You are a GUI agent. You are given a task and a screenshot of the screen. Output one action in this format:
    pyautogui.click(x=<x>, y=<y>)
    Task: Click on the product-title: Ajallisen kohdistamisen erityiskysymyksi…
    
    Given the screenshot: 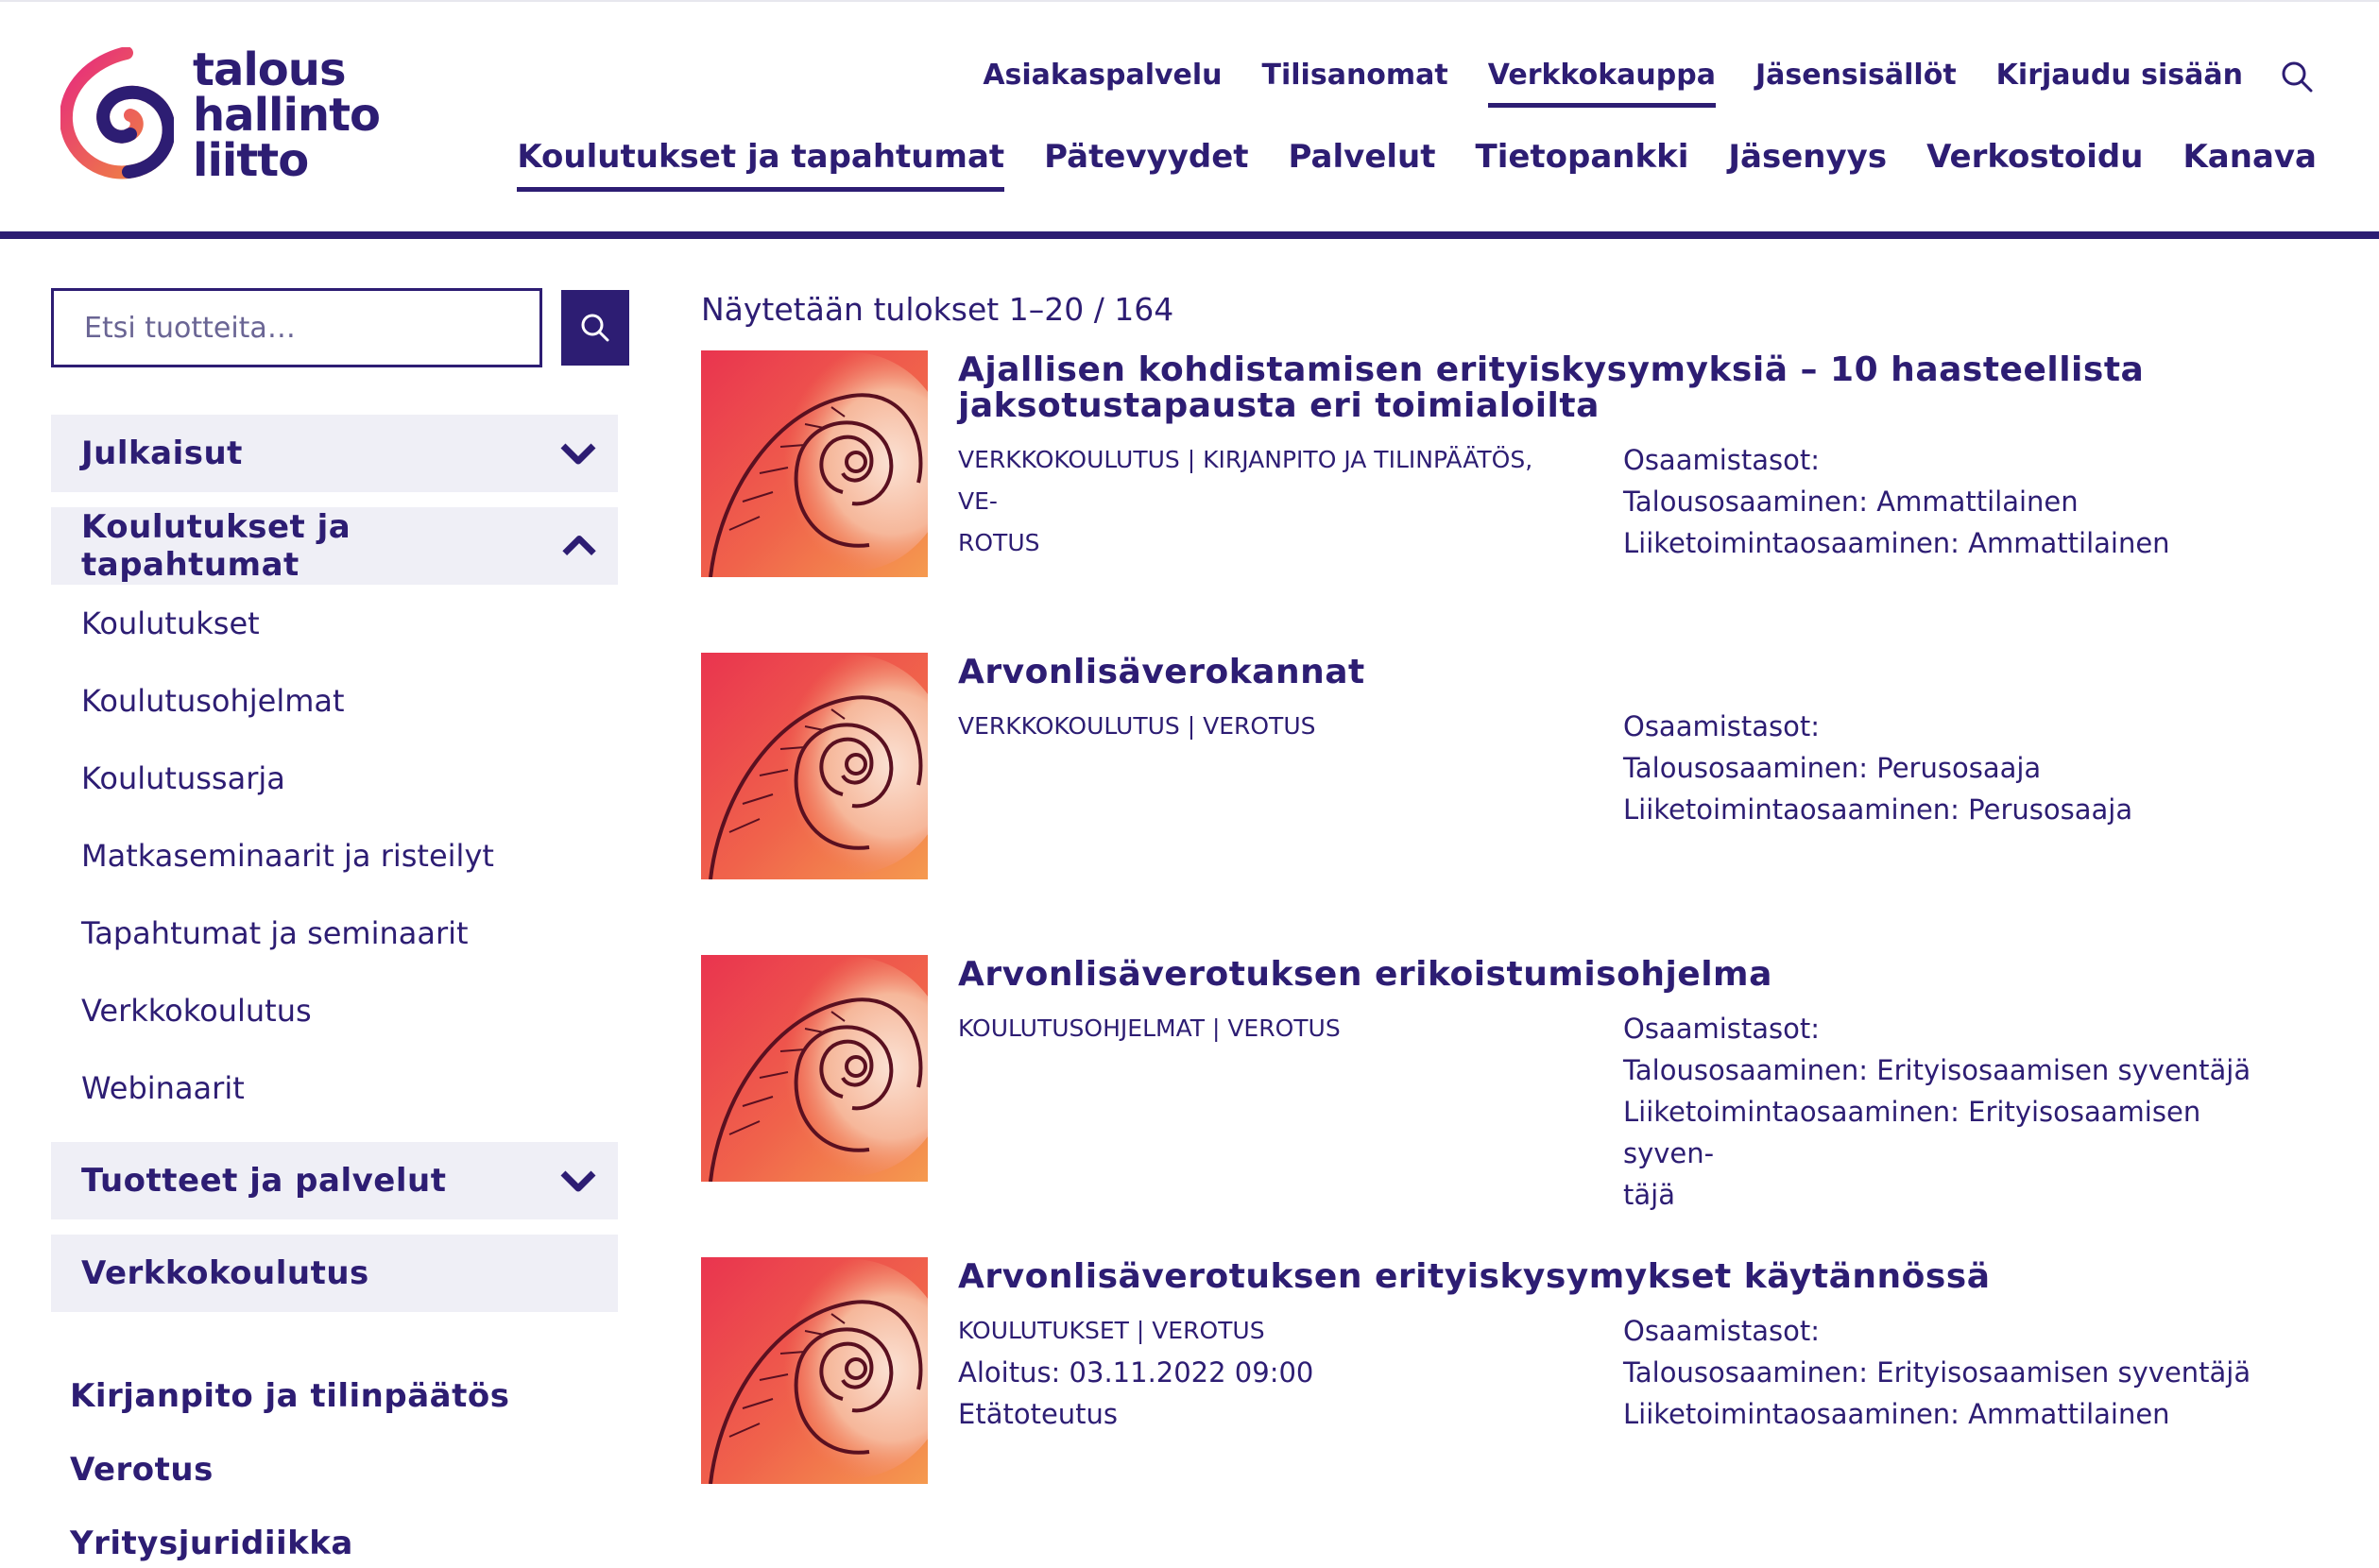 What is the action you would take?
    pyautogui.click(x=1638, y=388)
    